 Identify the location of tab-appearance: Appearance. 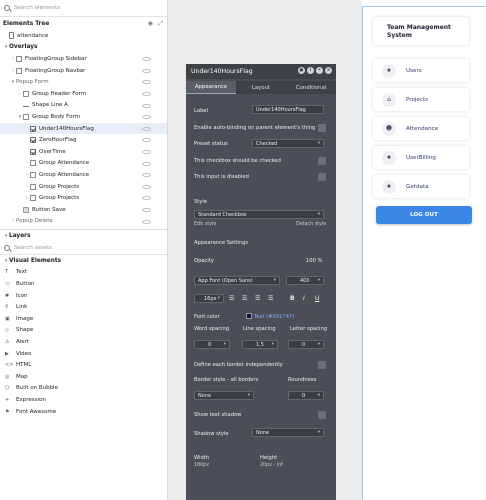
(211, 87).